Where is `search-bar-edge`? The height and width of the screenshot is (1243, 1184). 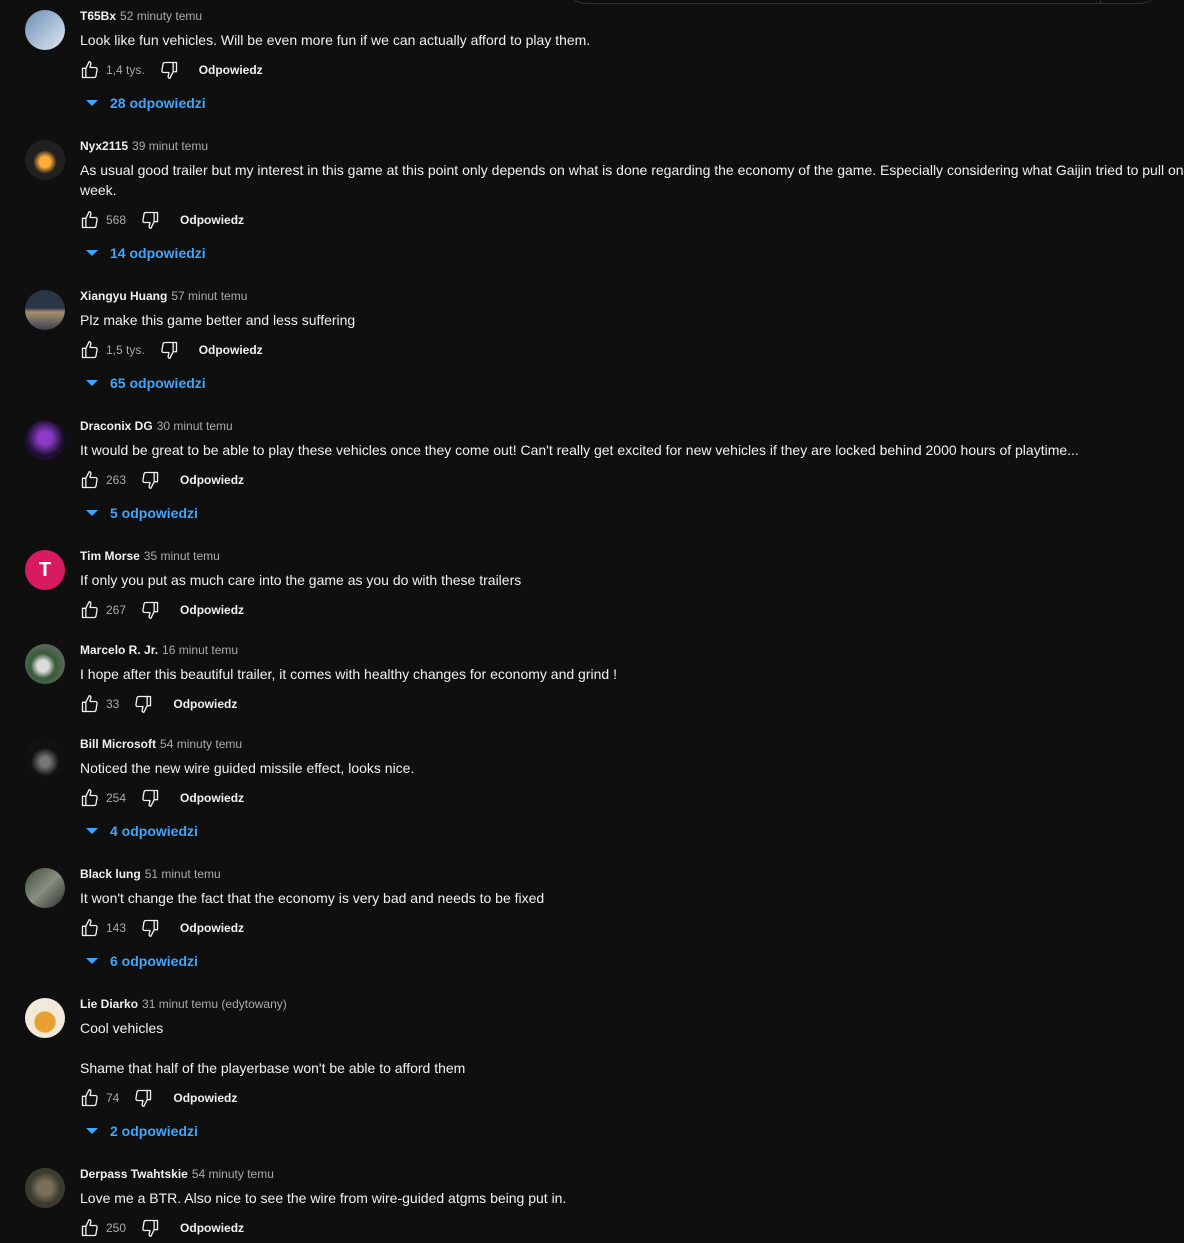
search-bar-edge is located at coordinates (863, 2).